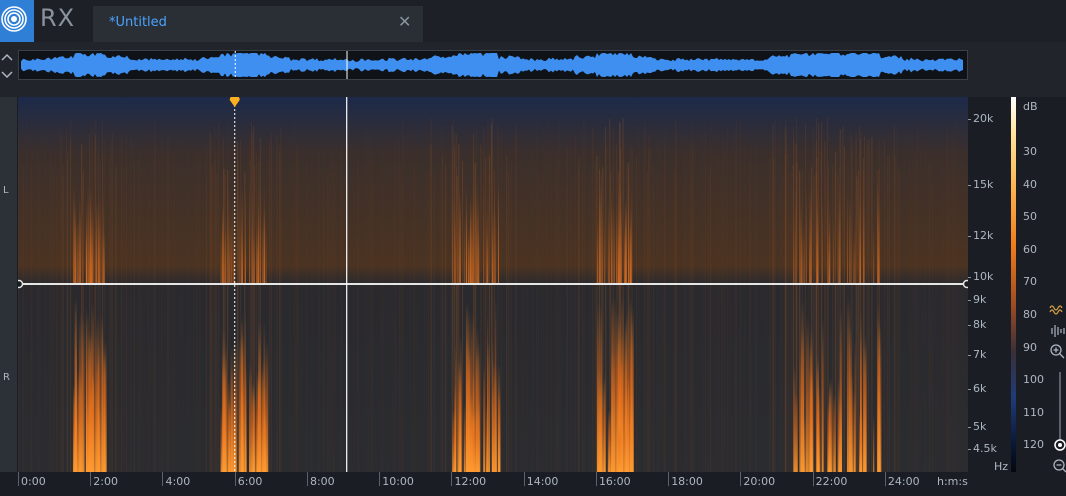  Describe the element at coordinates (17, 21) in the screenshot. I see `rx-logo-icon` at that location.